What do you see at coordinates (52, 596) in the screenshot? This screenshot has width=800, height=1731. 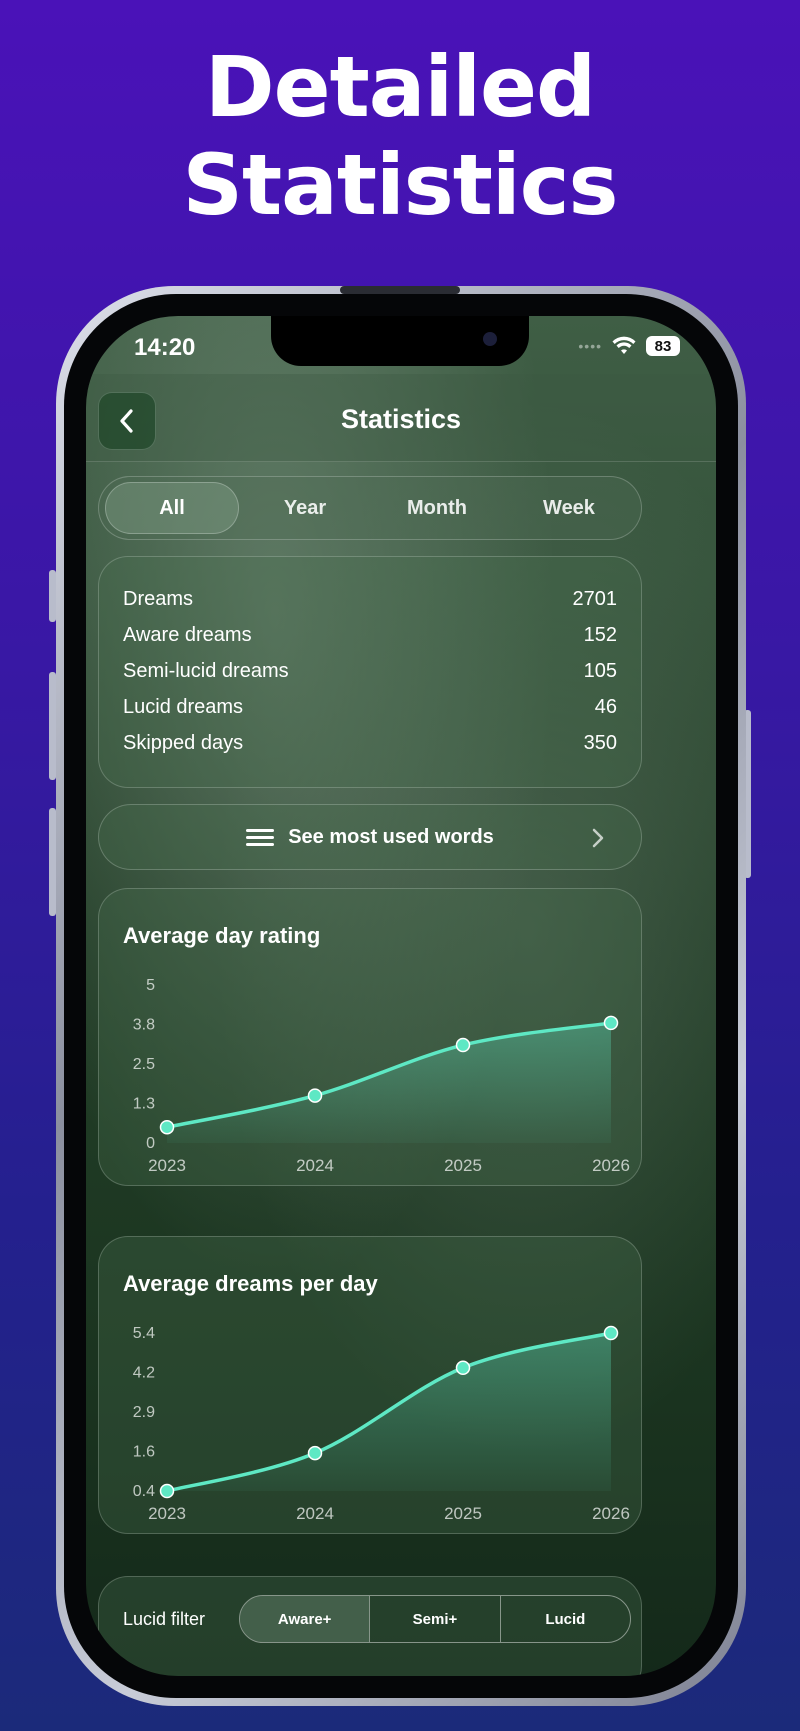 I see `silent-switch` at bounding box center [52, 596].